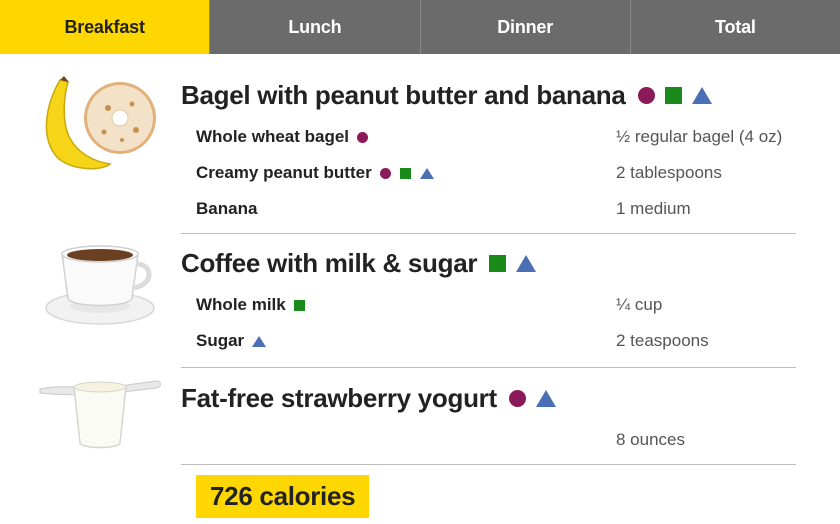 This screenshot has width=840, height=524. I want to click on ingredient-quantity: 8 ounces, so click(650, 439).